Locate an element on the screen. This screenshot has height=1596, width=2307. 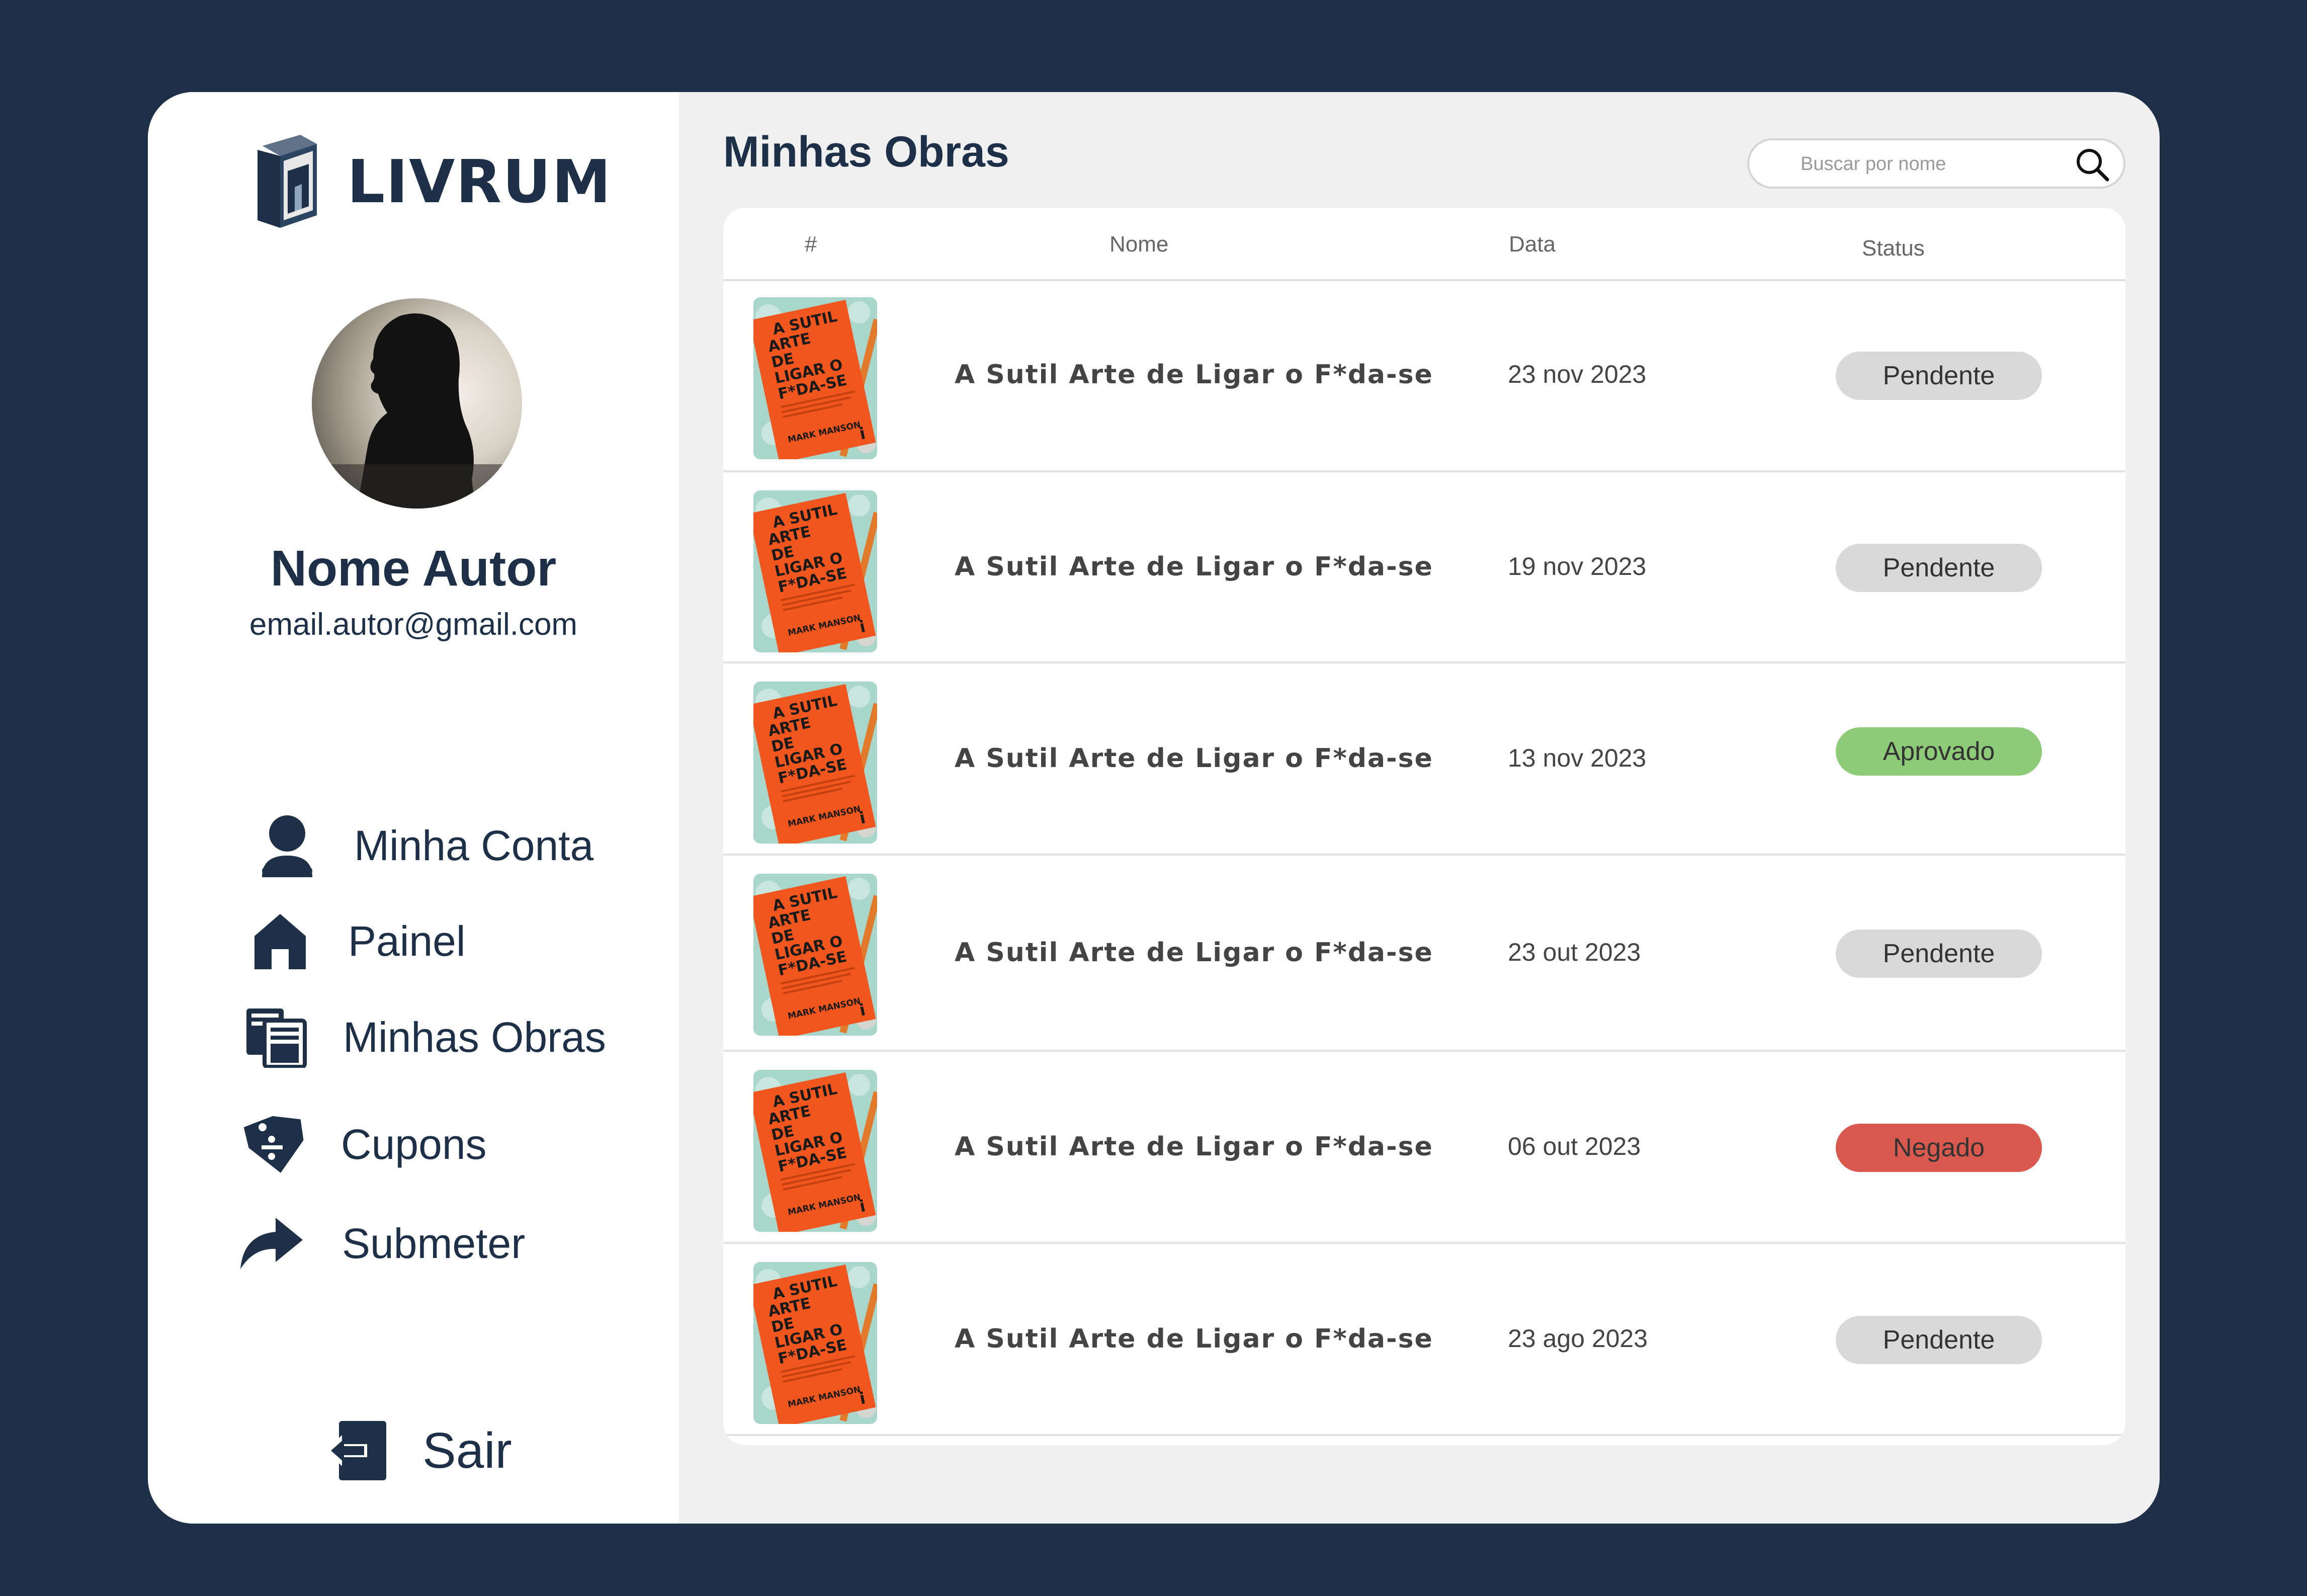
book-date: 13 nov 2023 is located at coordinates (1577, 758).